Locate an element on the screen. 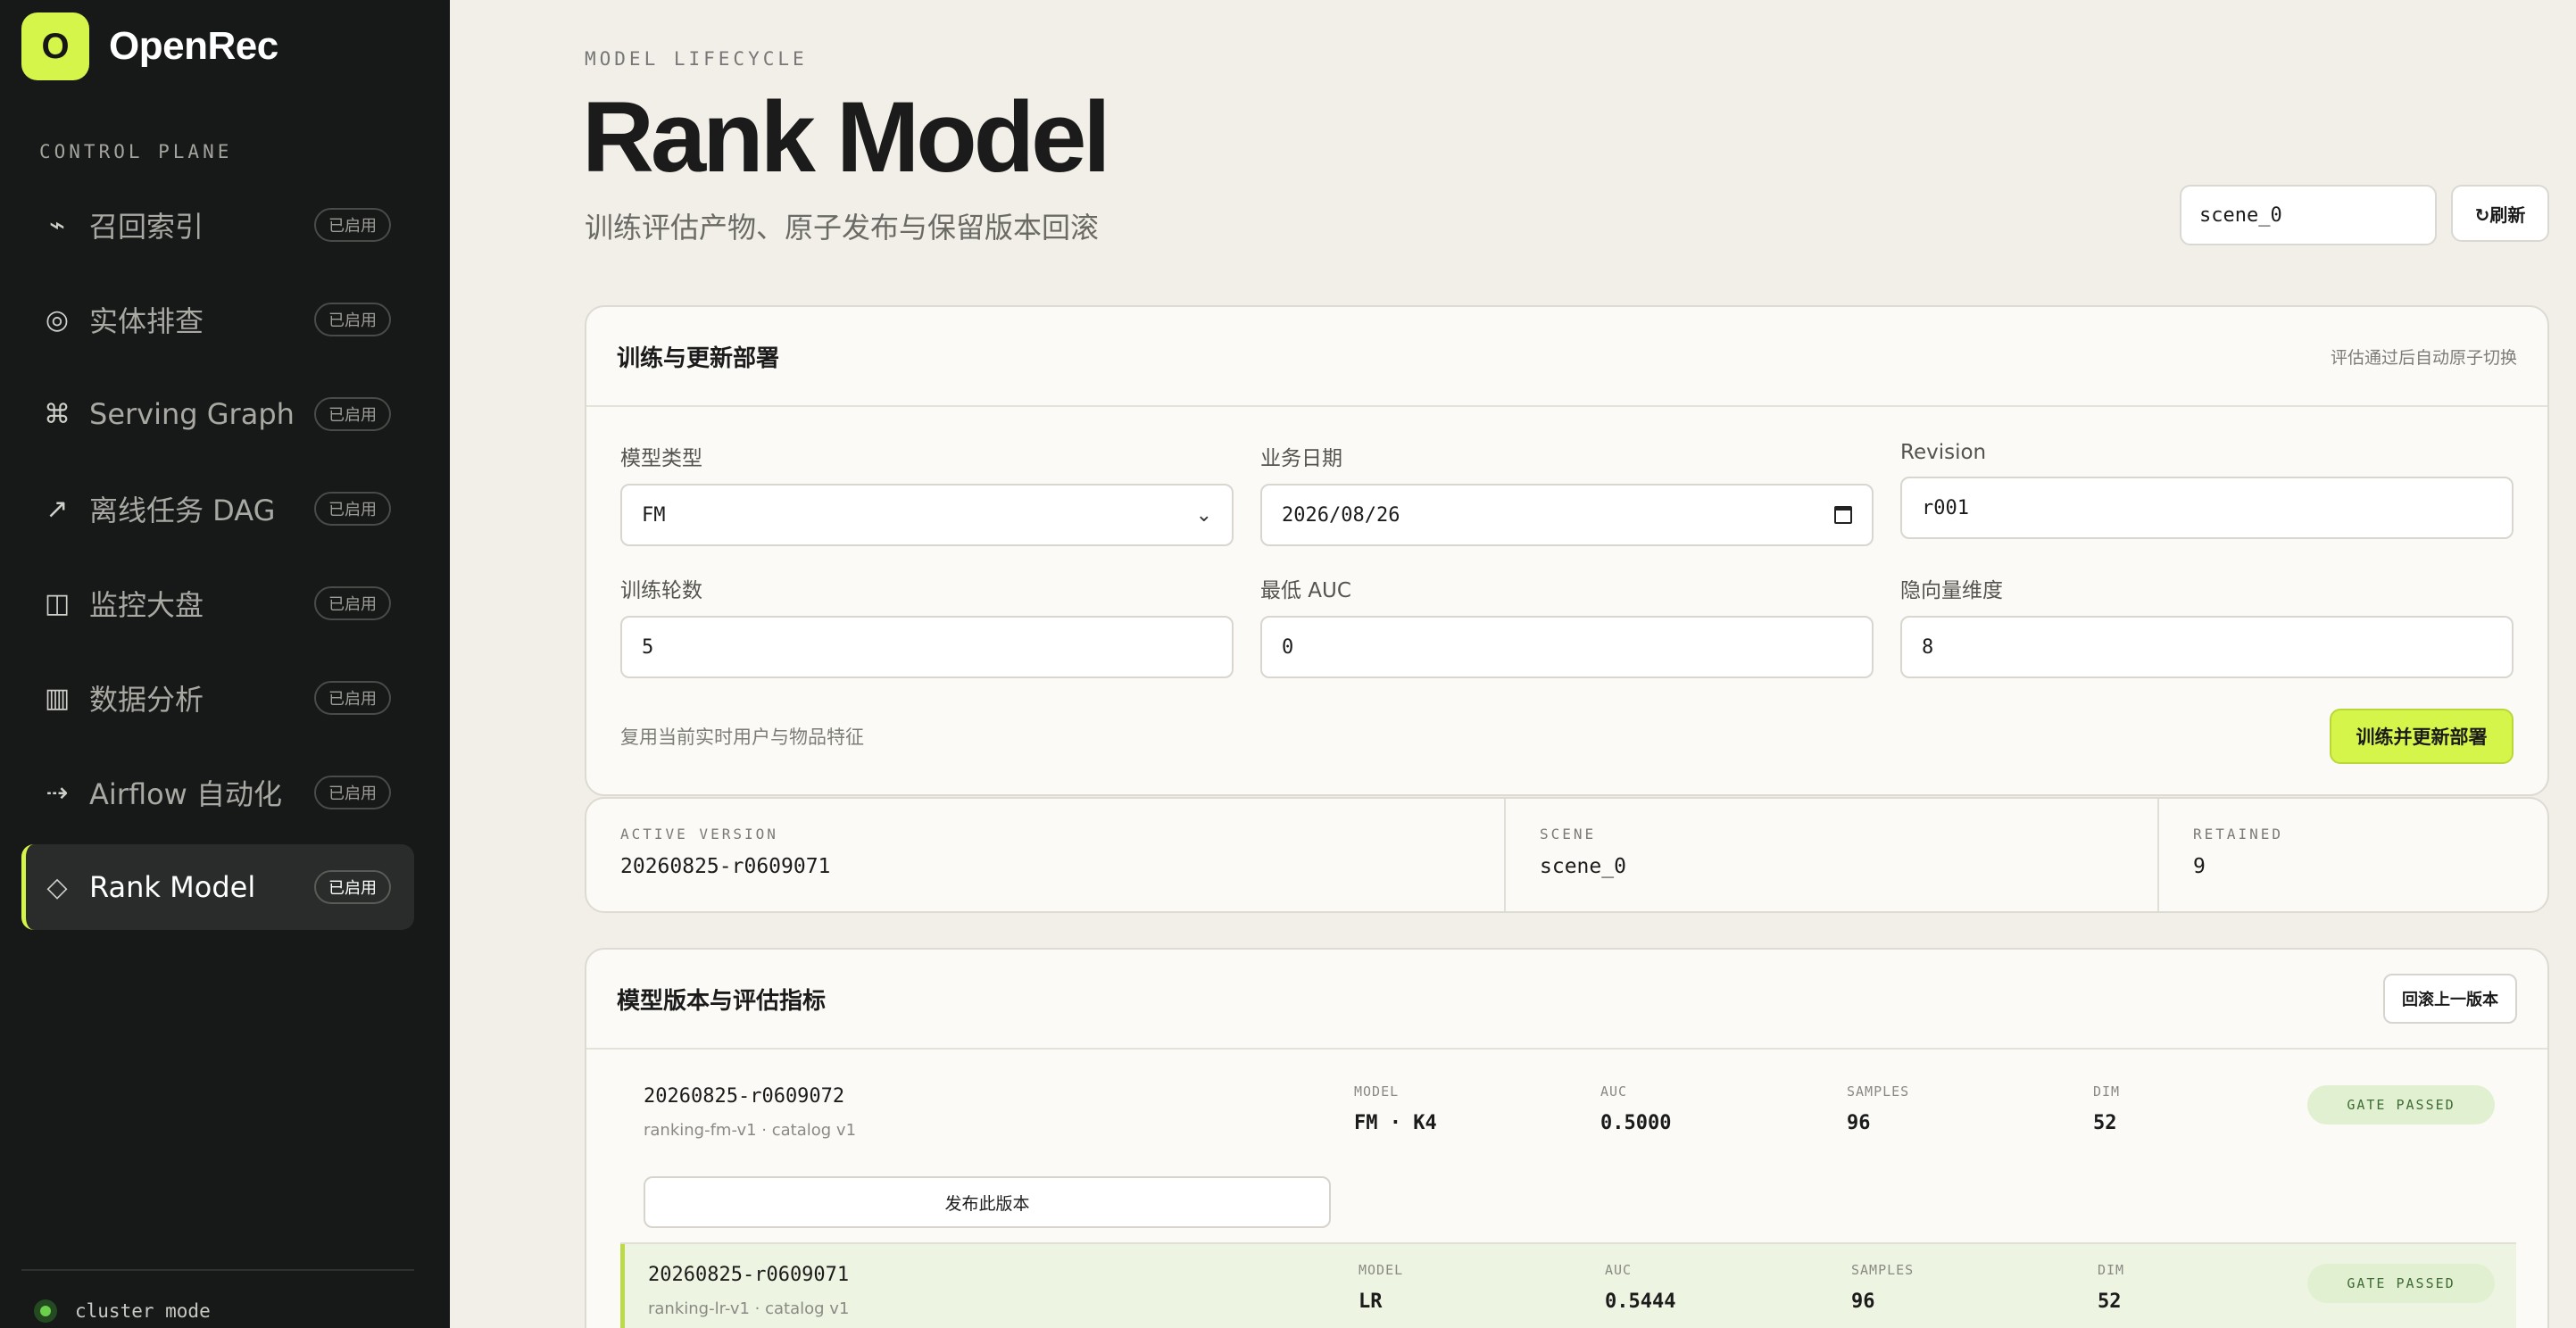 The width and height of the screenshot is (2576, 1328). input-value: 5 is located at coordinates (648, 647).